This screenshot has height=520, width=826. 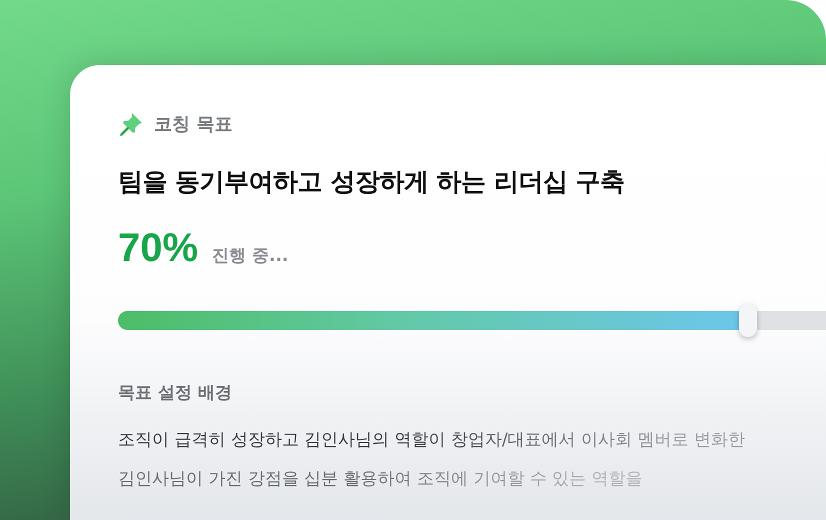 I want to click on section-label: 코칭 목표, so click(x=193, y=124).